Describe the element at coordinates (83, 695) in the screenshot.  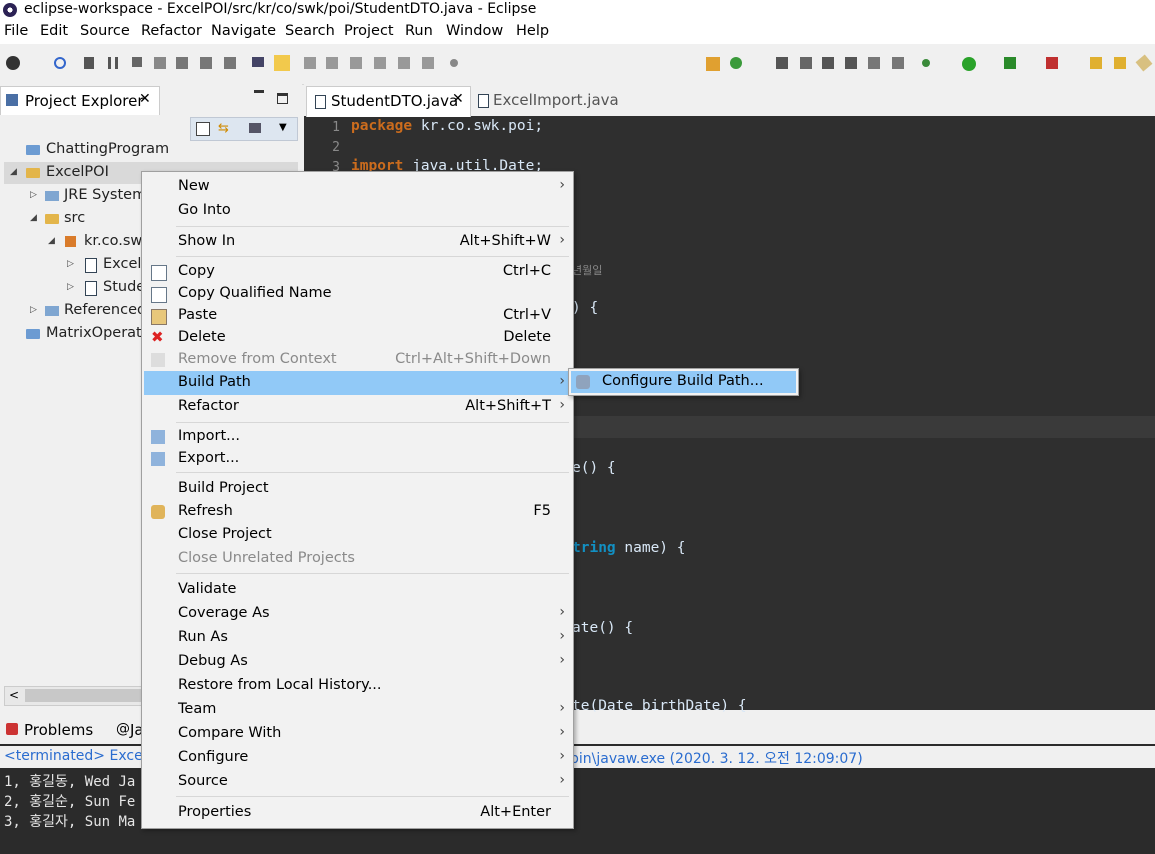
I see `scrollbar-thumb` at that location.